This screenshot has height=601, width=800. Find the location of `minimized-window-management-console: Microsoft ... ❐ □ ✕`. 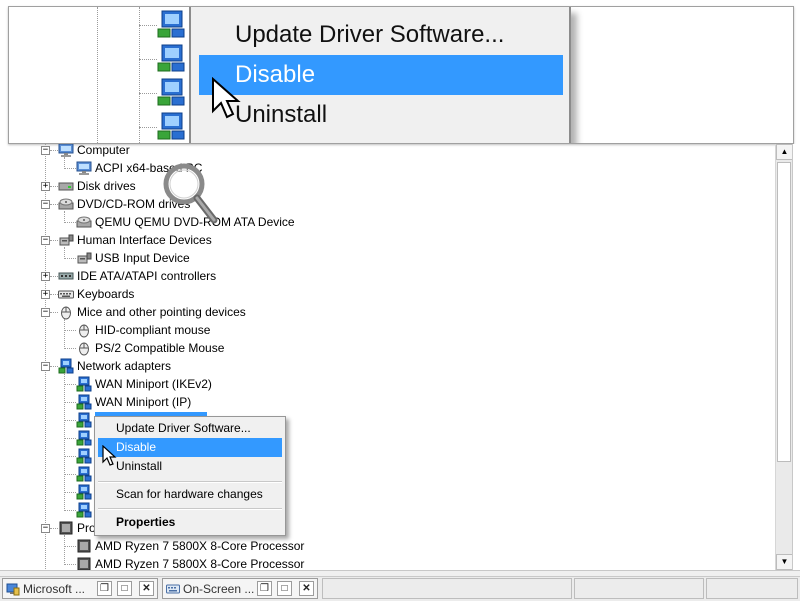

minimized-window-management-console: Microsoft ... ❐ □ ✕ is located at coordinates (80, 588).